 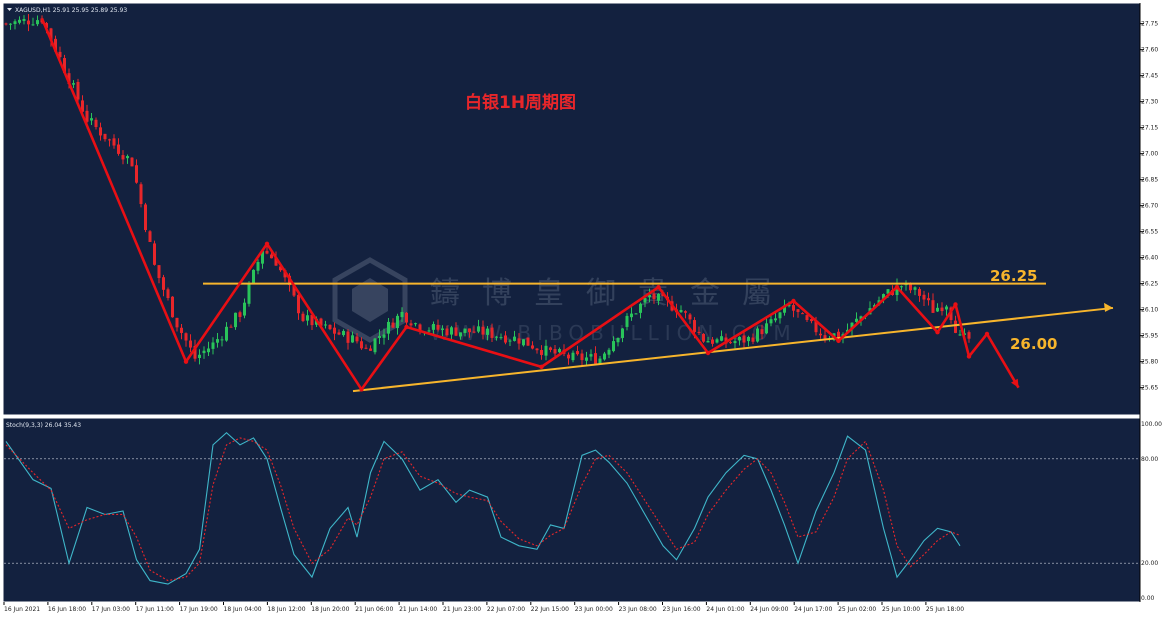 I want to click on stoch-title: Stoch(9,3,3) 26.04 35.43, so click(x=43, y=425).